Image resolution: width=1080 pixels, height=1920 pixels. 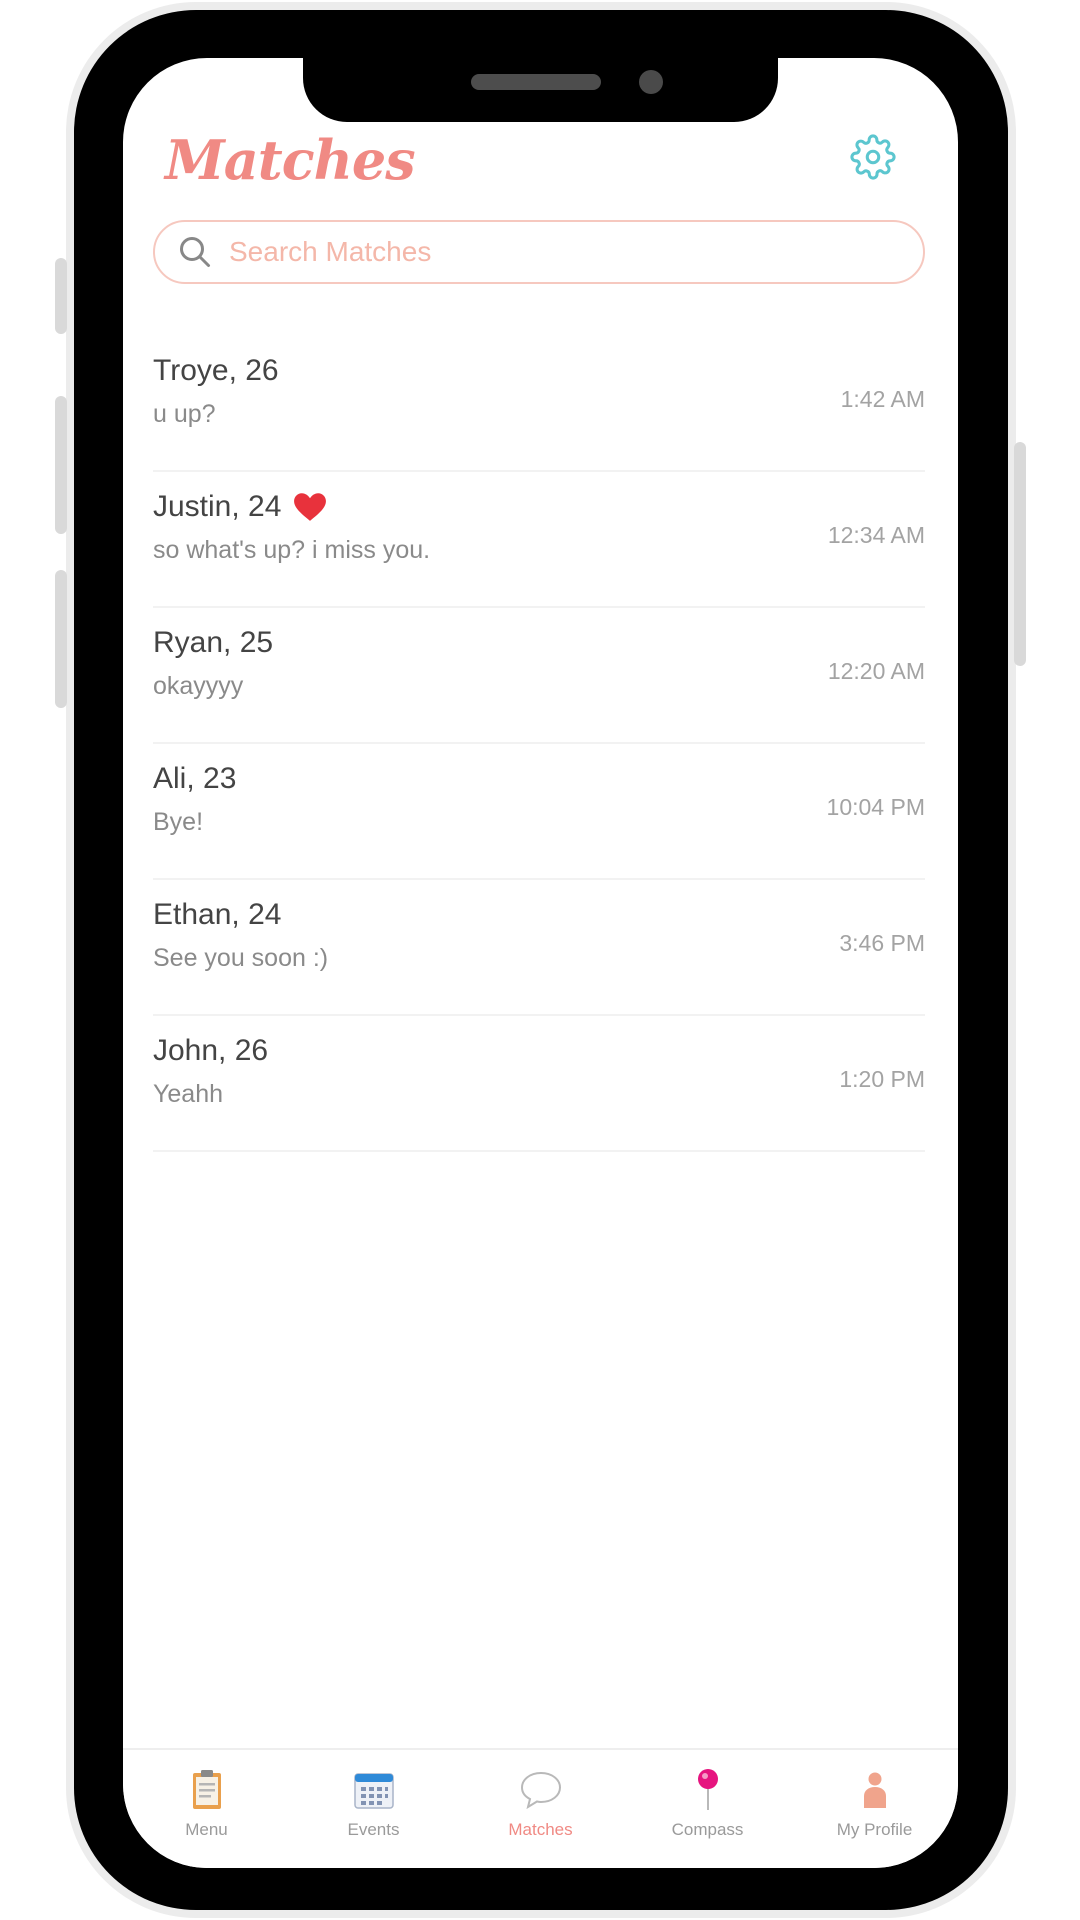 What do you see at coordinates (875, 807) in the screenshot?
I see `match-time: 10:04 PM` at bounding box center [875, 807].